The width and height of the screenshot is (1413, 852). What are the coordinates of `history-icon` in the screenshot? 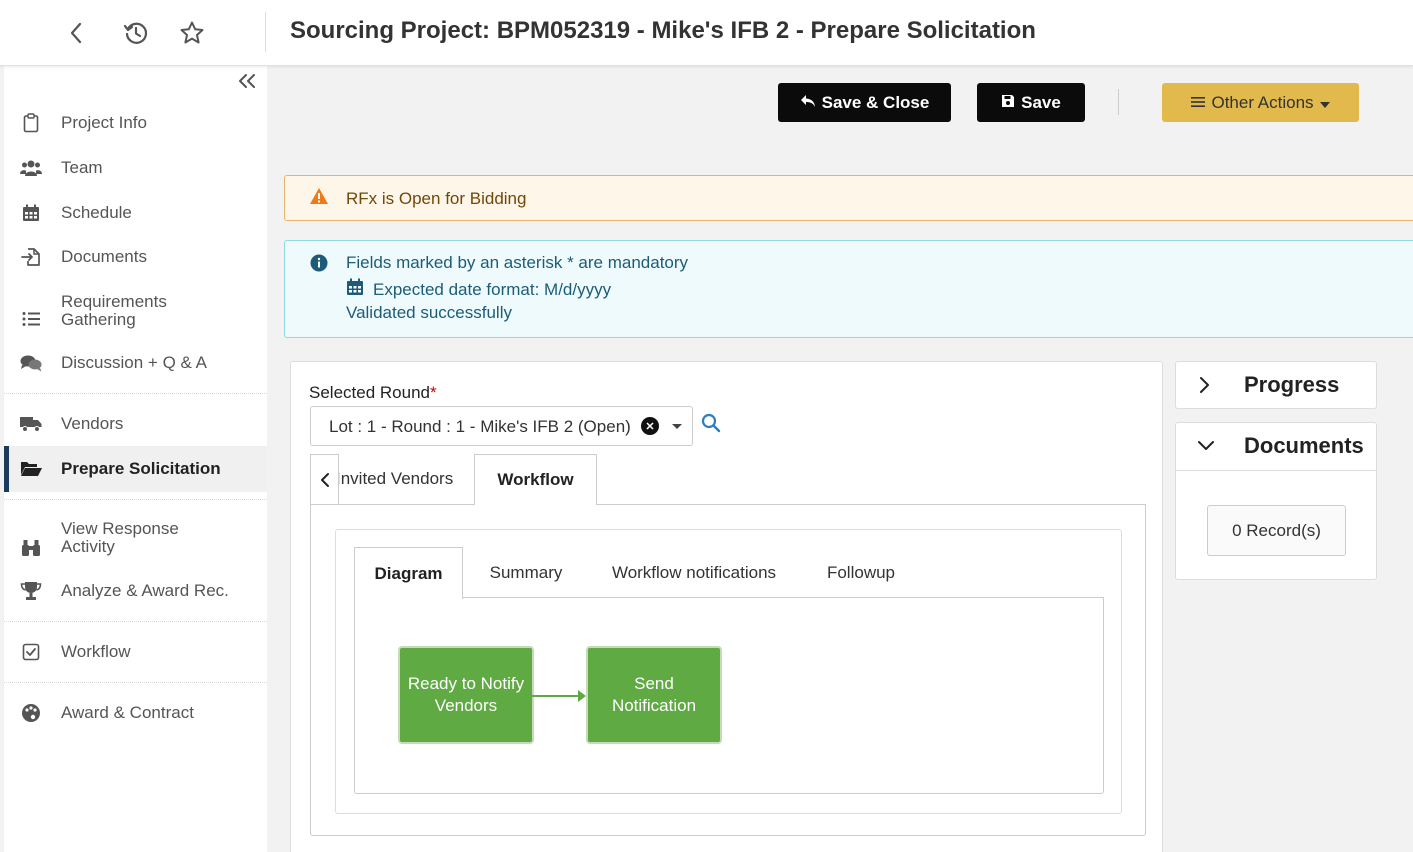 It's located at (136, 33).